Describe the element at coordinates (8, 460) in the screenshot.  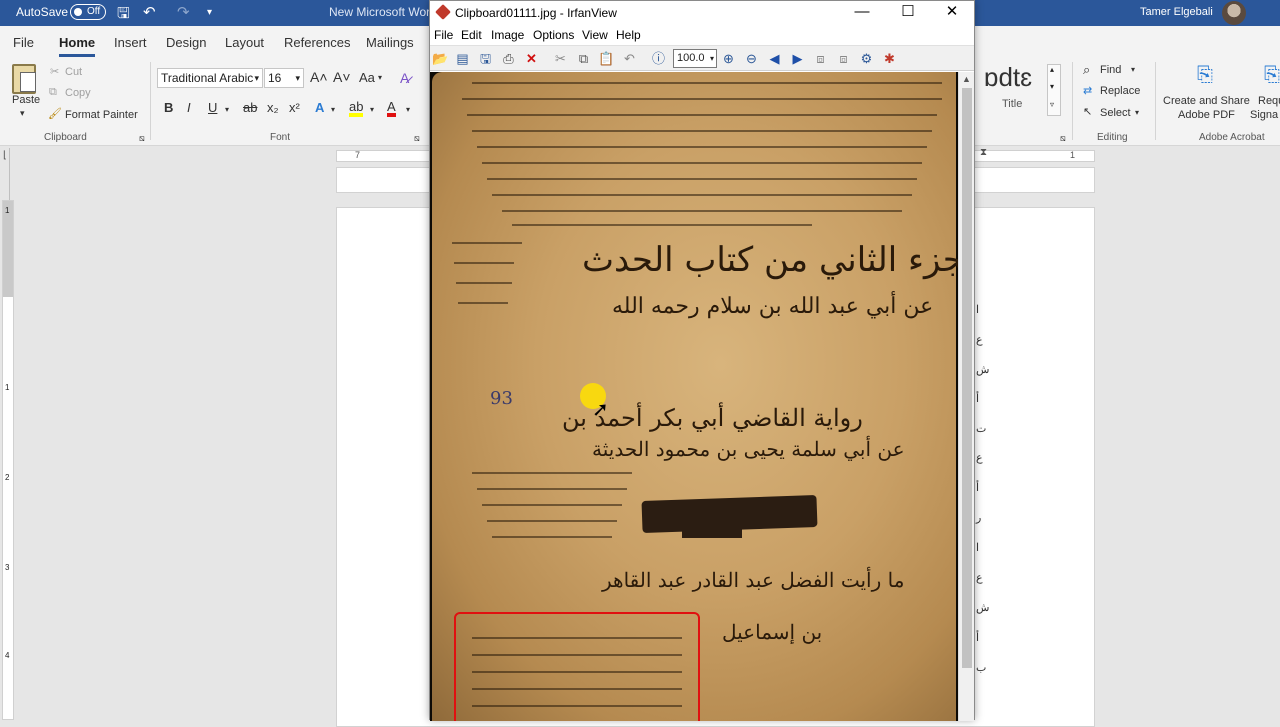
I see `vertical-ruler: 1 1 2 3 4` at that location.